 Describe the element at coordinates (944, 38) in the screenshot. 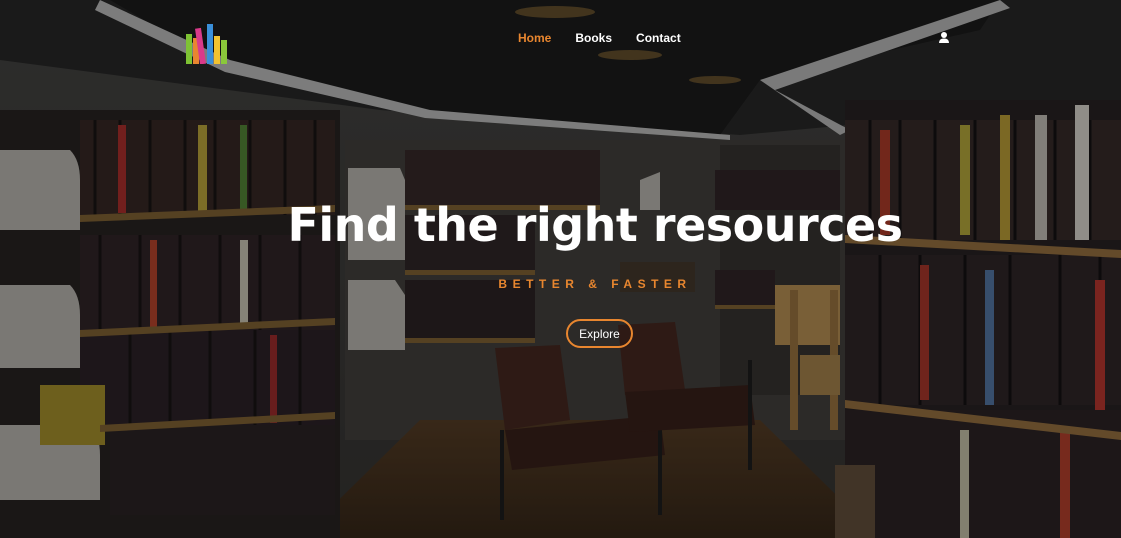

I see `user-icon` at that location.